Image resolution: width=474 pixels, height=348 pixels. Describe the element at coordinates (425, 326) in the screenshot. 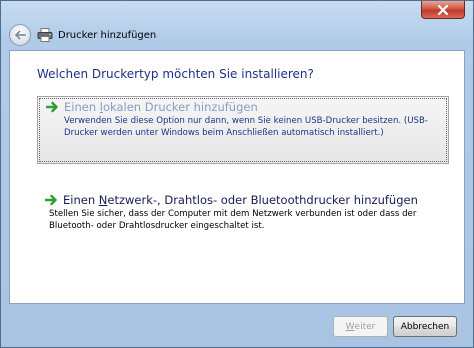

I see `cancel-button: Abbrechen` at that location.